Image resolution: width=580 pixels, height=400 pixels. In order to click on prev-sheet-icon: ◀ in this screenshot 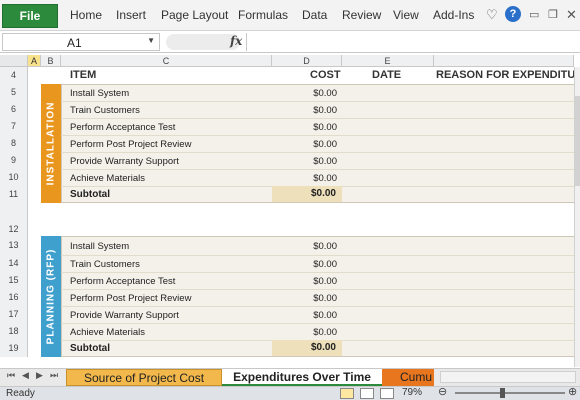, I will do `click(25, 375)`.